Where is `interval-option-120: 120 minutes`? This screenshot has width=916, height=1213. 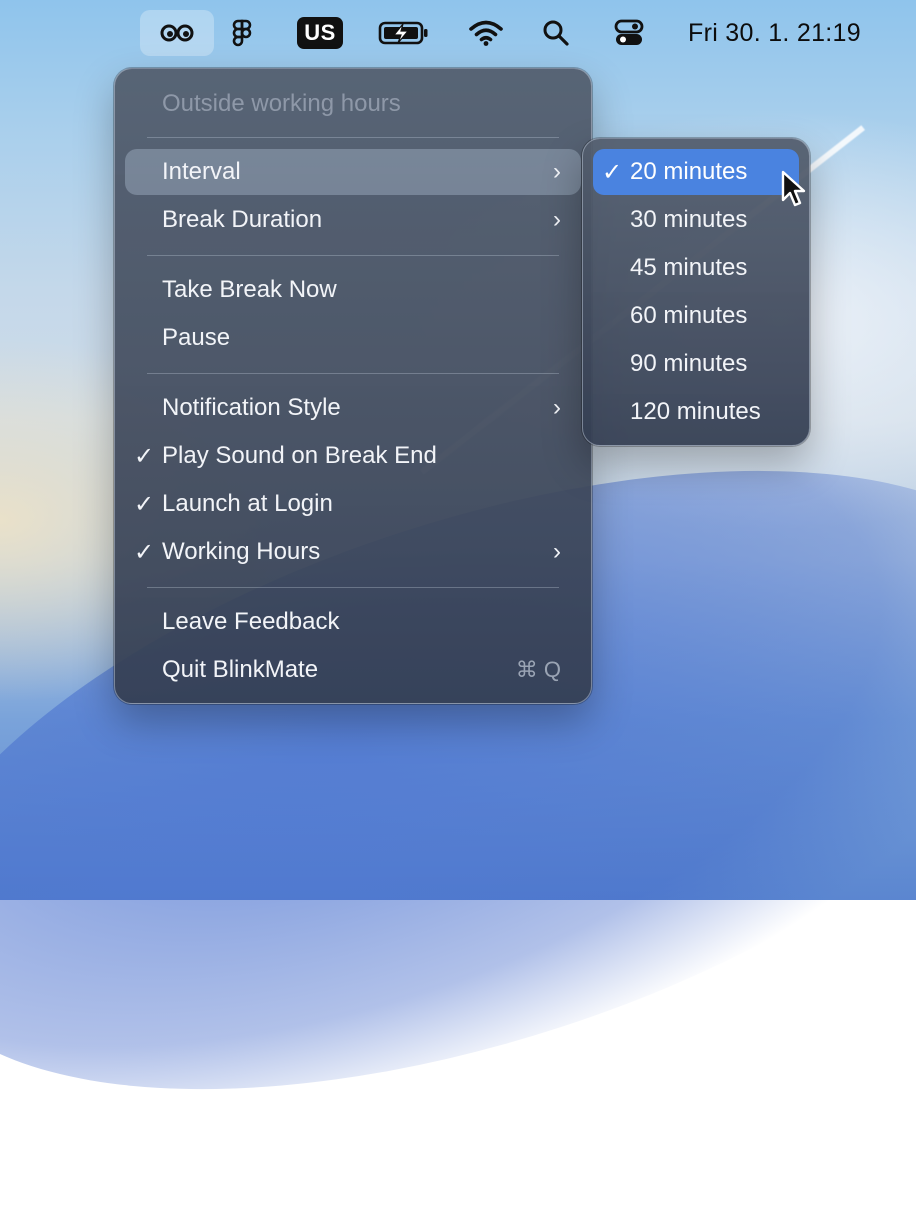
interval-option-120: 120 minutes is located at coordinates (696, 412).